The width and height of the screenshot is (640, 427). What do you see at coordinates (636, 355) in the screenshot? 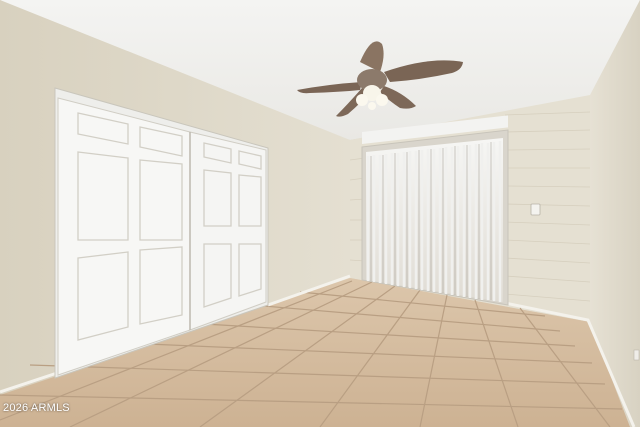
I see `outlet-icon` at bounding box center [636, 355].